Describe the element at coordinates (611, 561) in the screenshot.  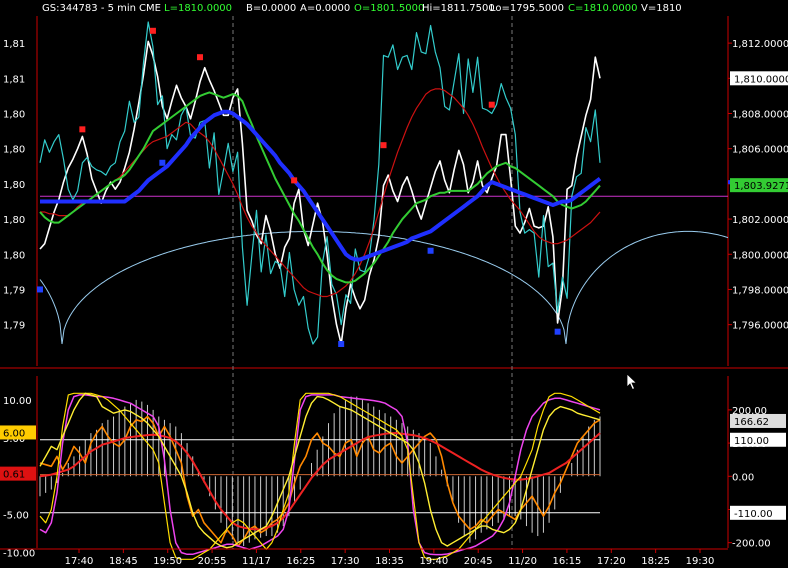
I see `time-tick-label: 17:20` at that location.